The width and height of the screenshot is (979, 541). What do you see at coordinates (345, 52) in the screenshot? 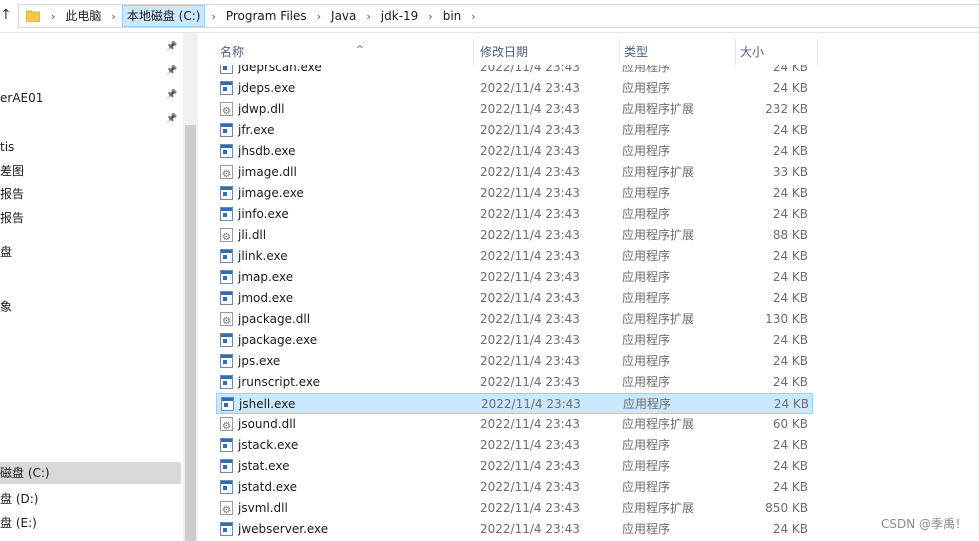
I see `column-name: ^ 名称` at bounding box center [345, 52].